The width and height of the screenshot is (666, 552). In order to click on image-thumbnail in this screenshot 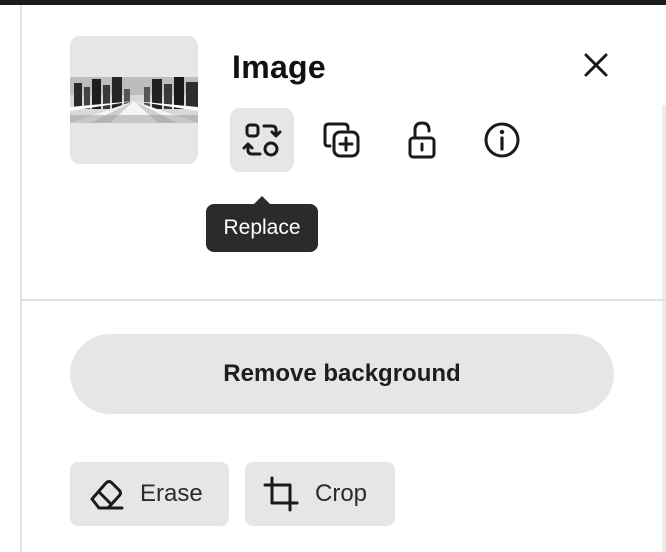, I will do `click(134, 100)`.